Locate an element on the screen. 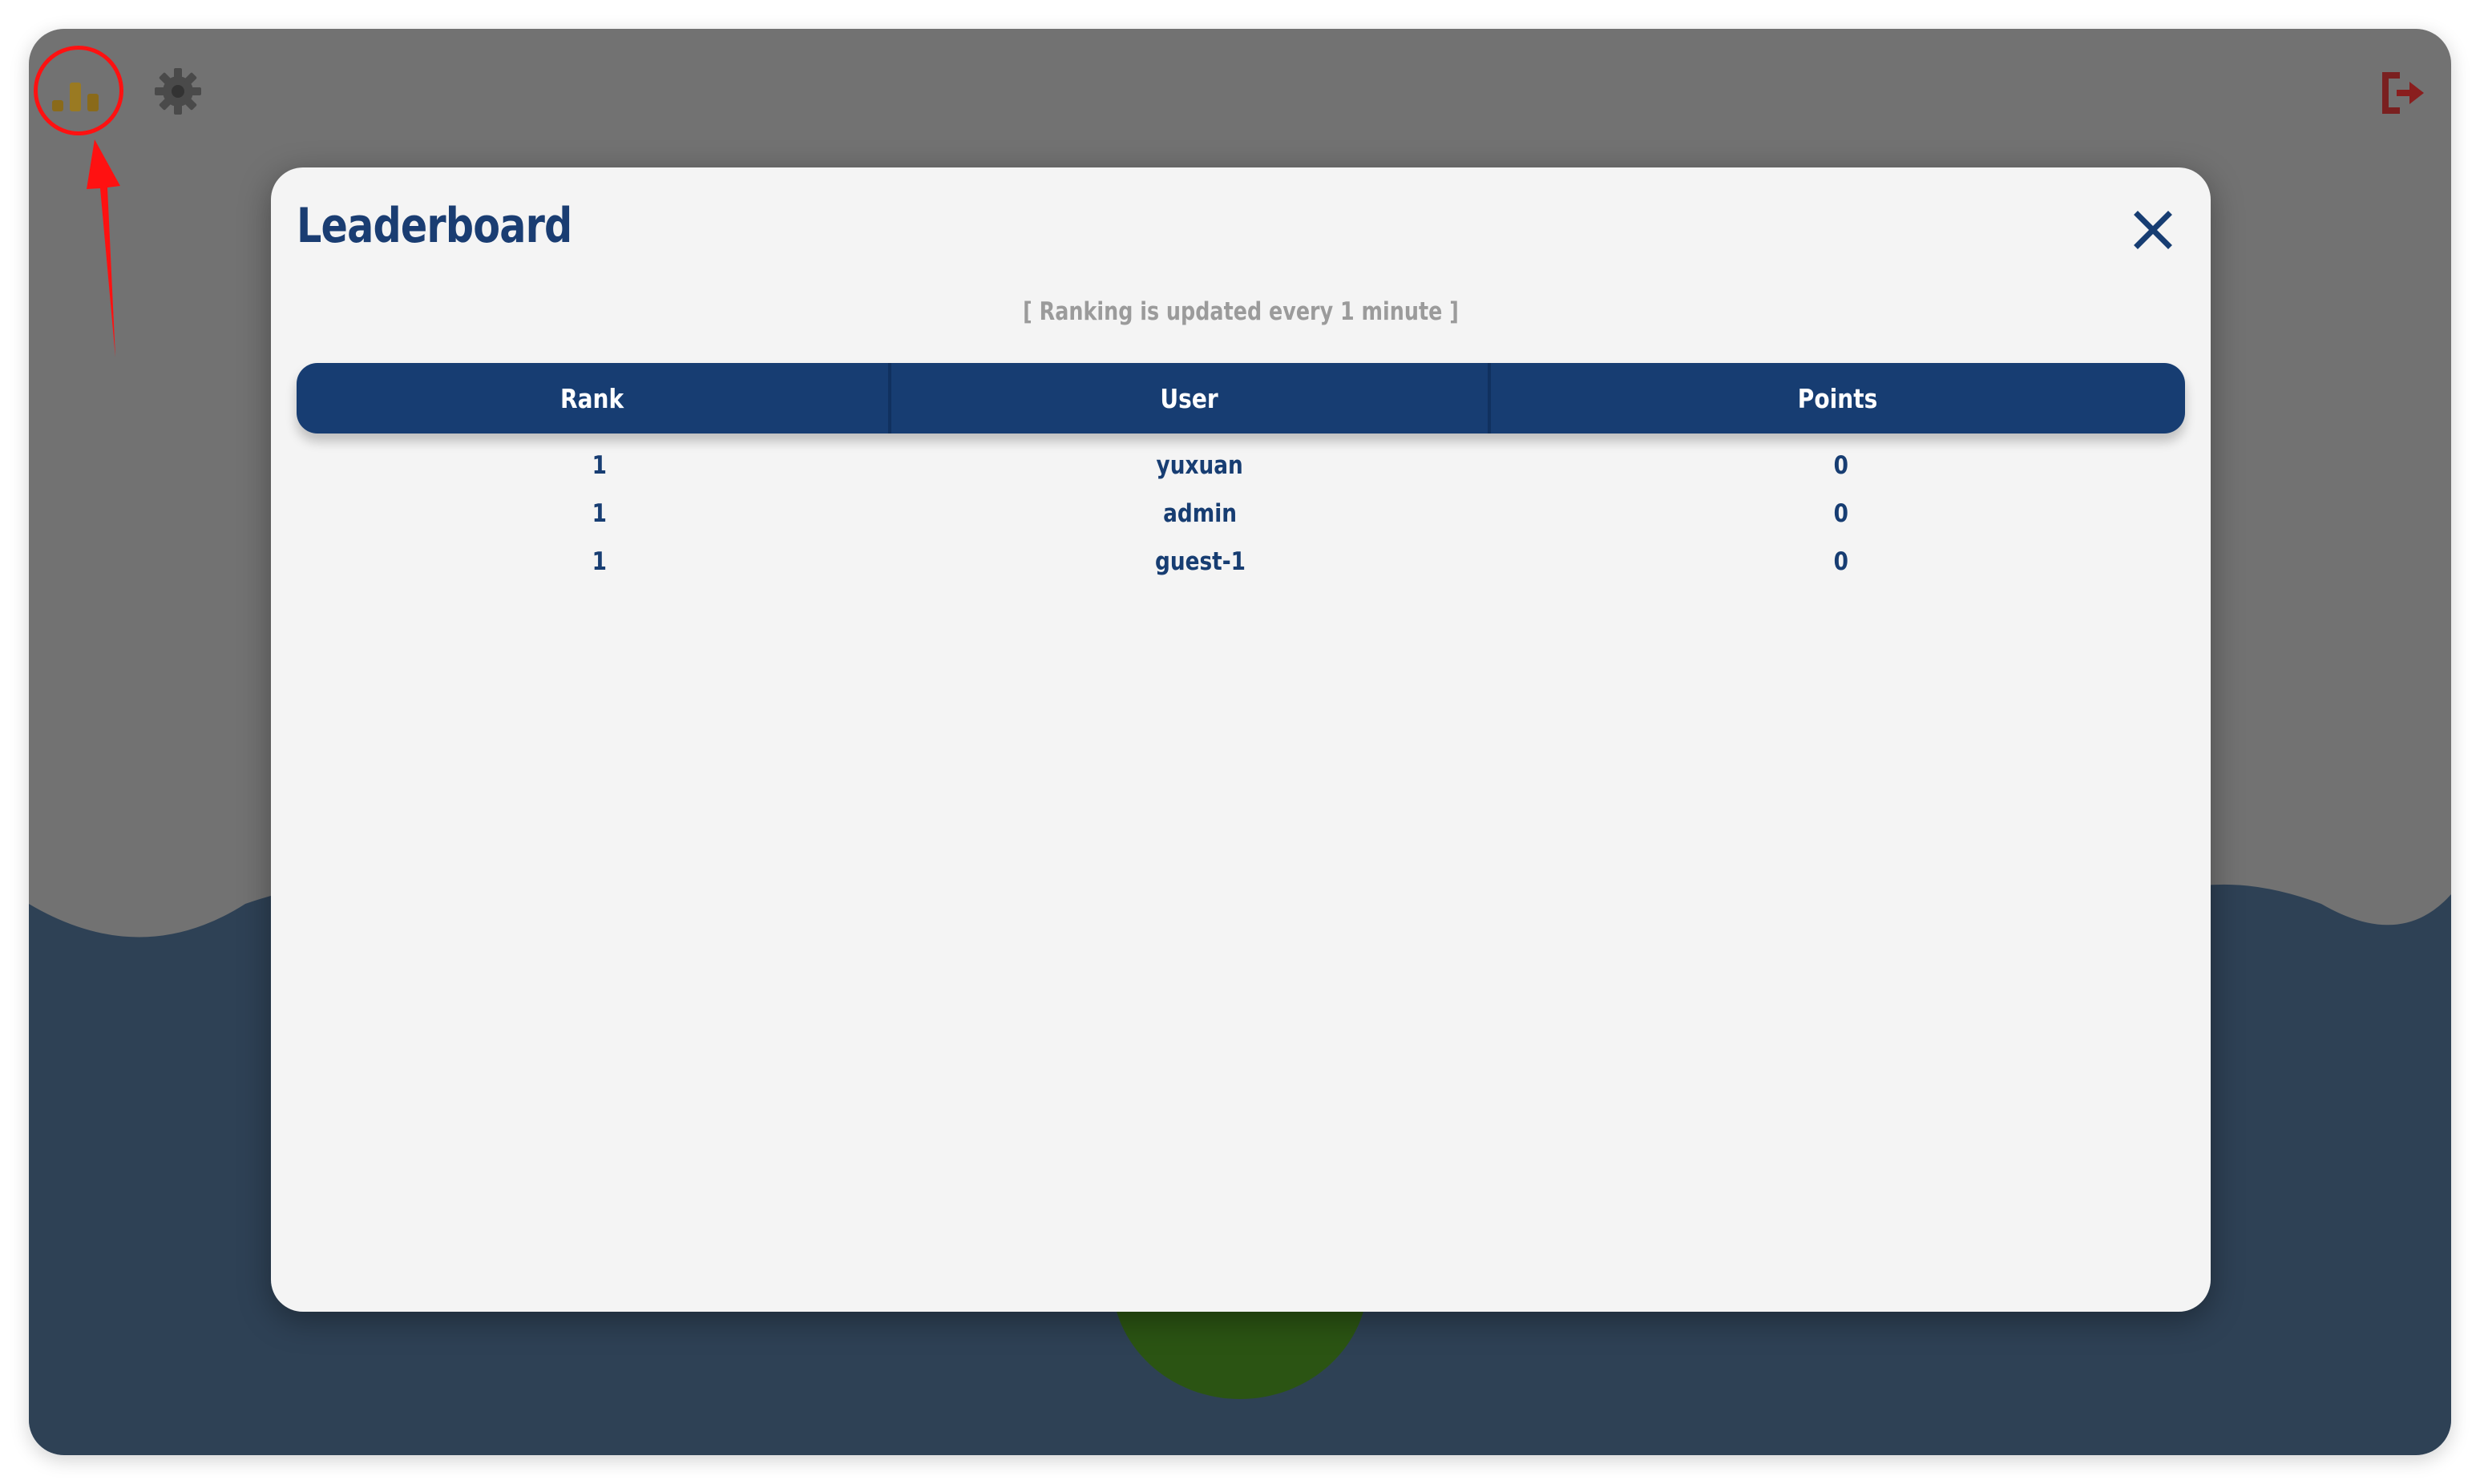 The height and width of the screenshot is (1484, 2480). logout-button is located at coordinates (2401, 93).